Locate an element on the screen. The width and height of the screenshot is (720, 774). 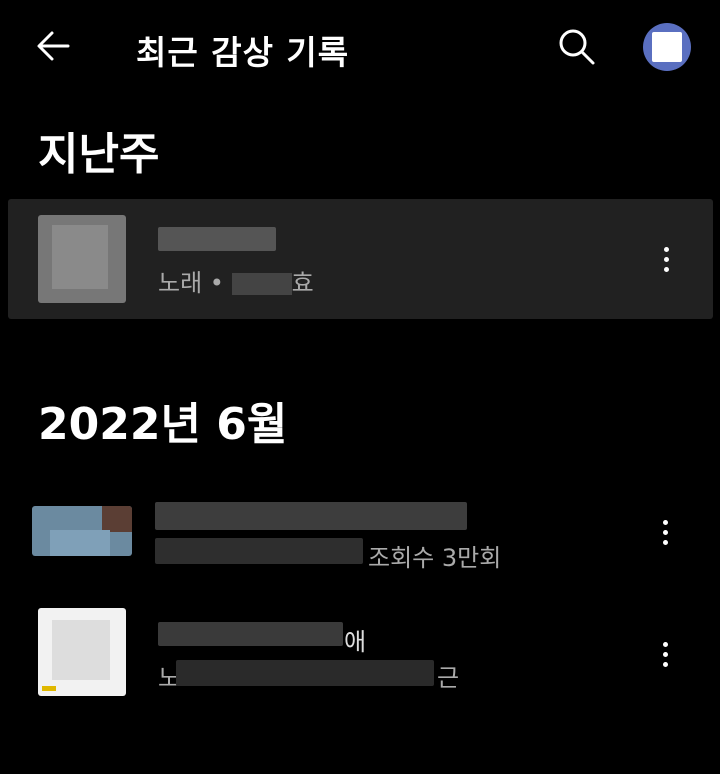
history-item: 조회수 3만회 is located at coordinates (360, 532).